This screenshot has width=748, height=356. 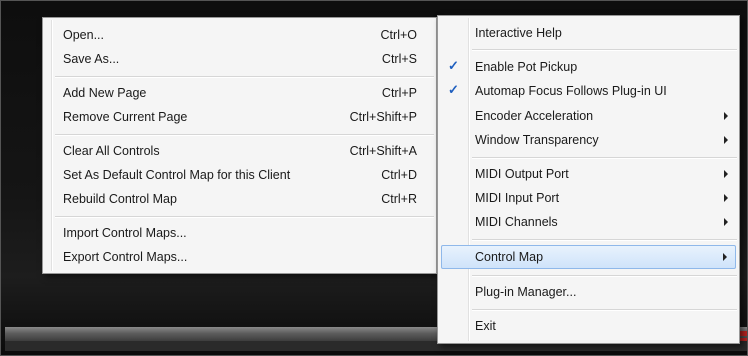 I want to click on menu-item-window-transparency: Window Transparency, so click(x=588, y=140).